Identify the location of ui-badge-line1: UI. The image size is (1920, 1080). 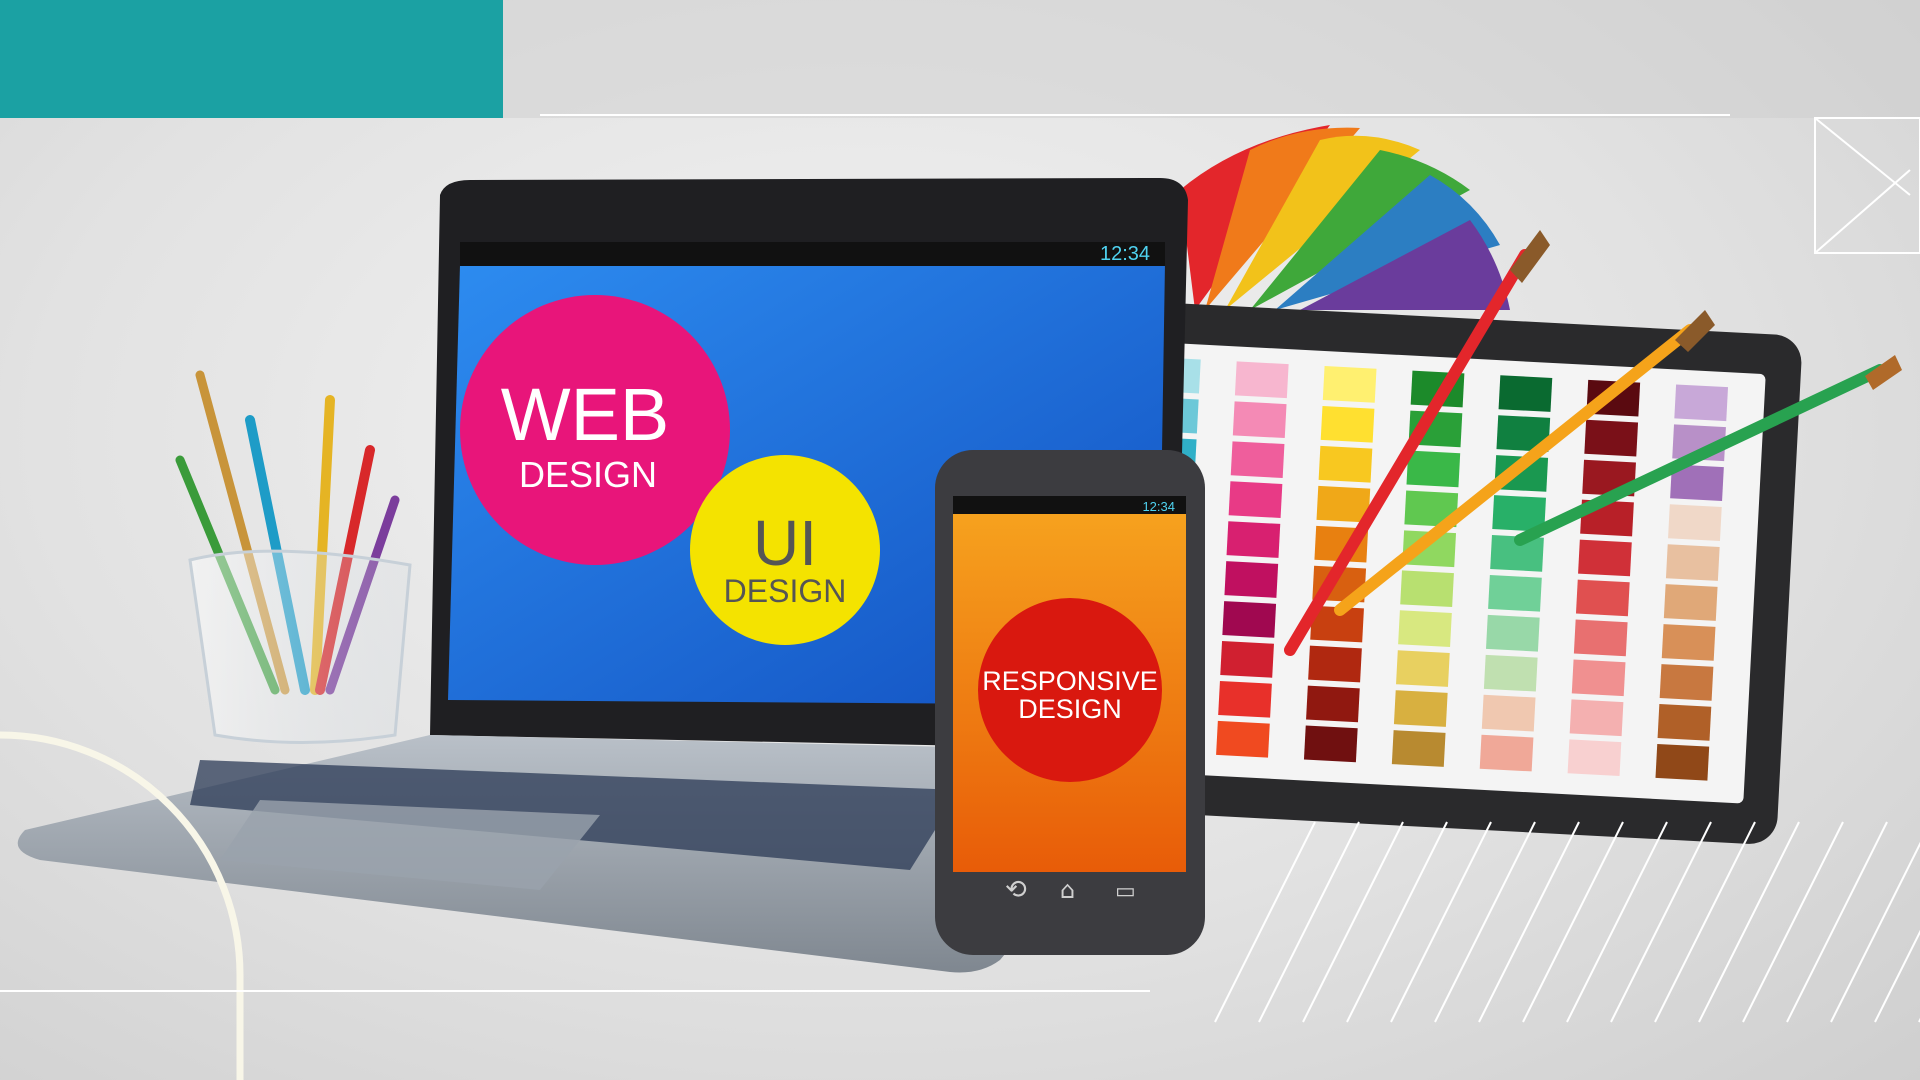
(785, 543).